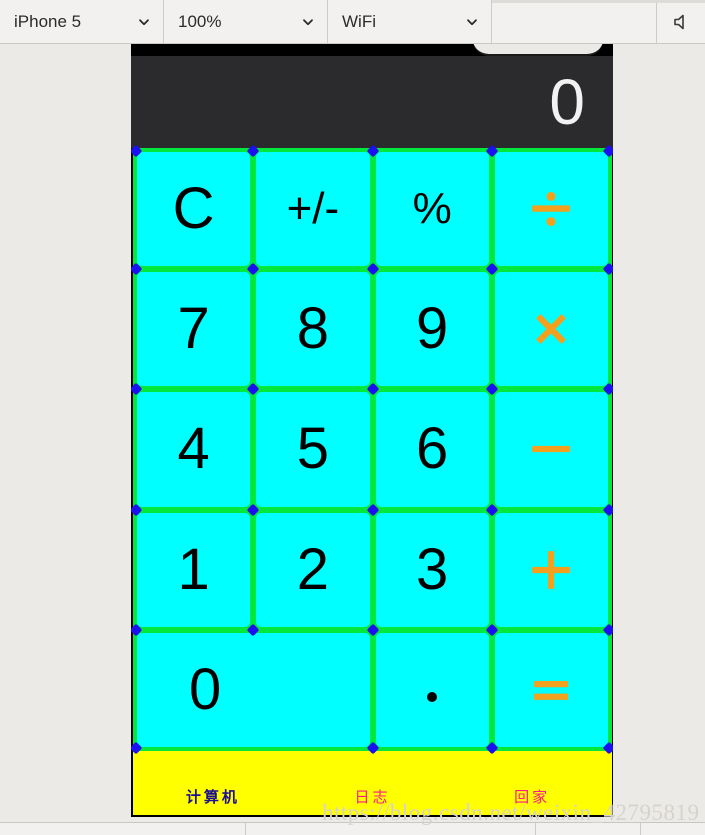  What do you see at coordinates (213, 800) in the screenshot?
I see `tab-calculator: 计算机` at bounding box center [213, 800].